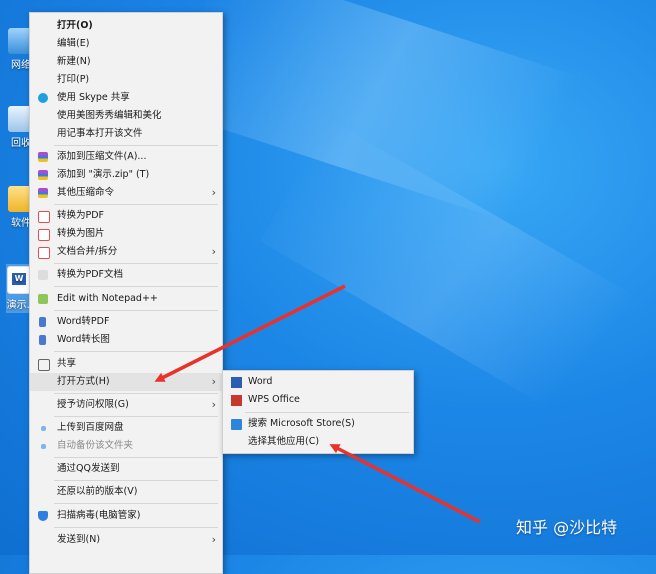 Image resolution: width=656 pixels, height=574 pixels. I want to click on annotation-arrow-choose-other, so click(405, 484).